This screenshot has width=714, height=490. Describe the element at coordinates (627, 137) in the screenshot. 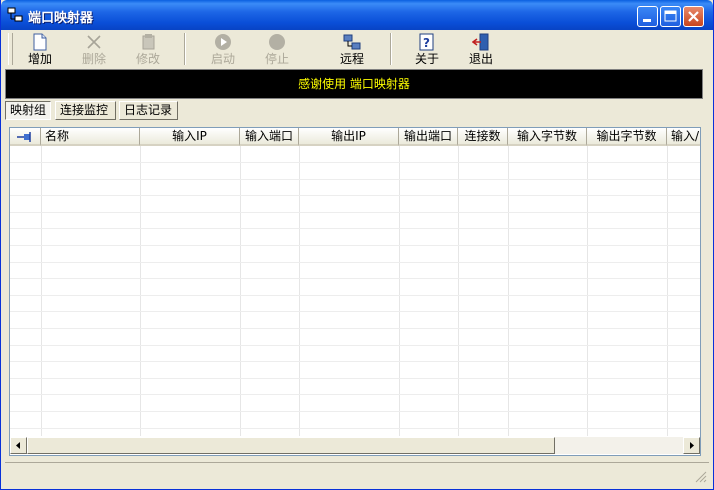

I see `column-header-output-bytes: 输出字节数` at that location.